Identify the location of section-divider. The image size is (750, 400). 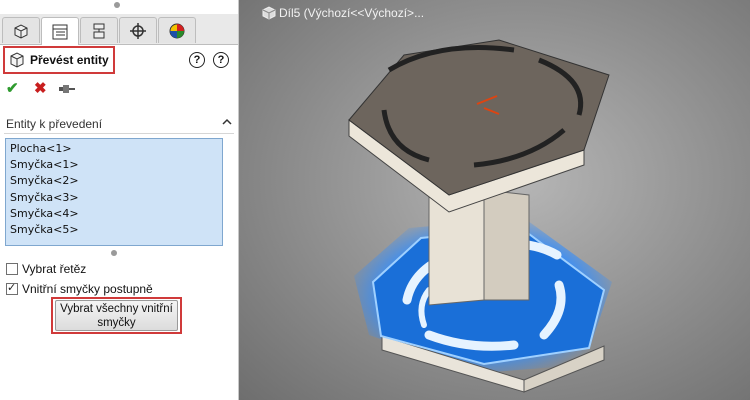
(119, 133).